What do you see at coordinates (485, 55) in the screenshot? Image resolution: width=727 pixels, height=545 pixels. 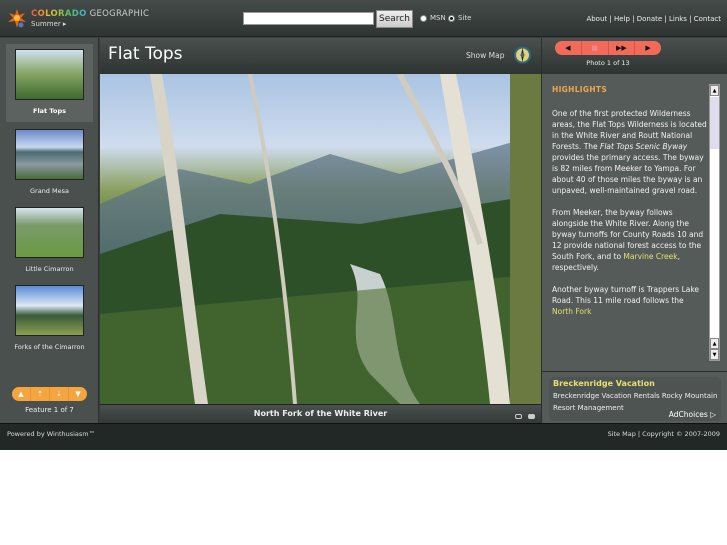 I see `show-map-link: Show Map` at bounding box center [485, 55].